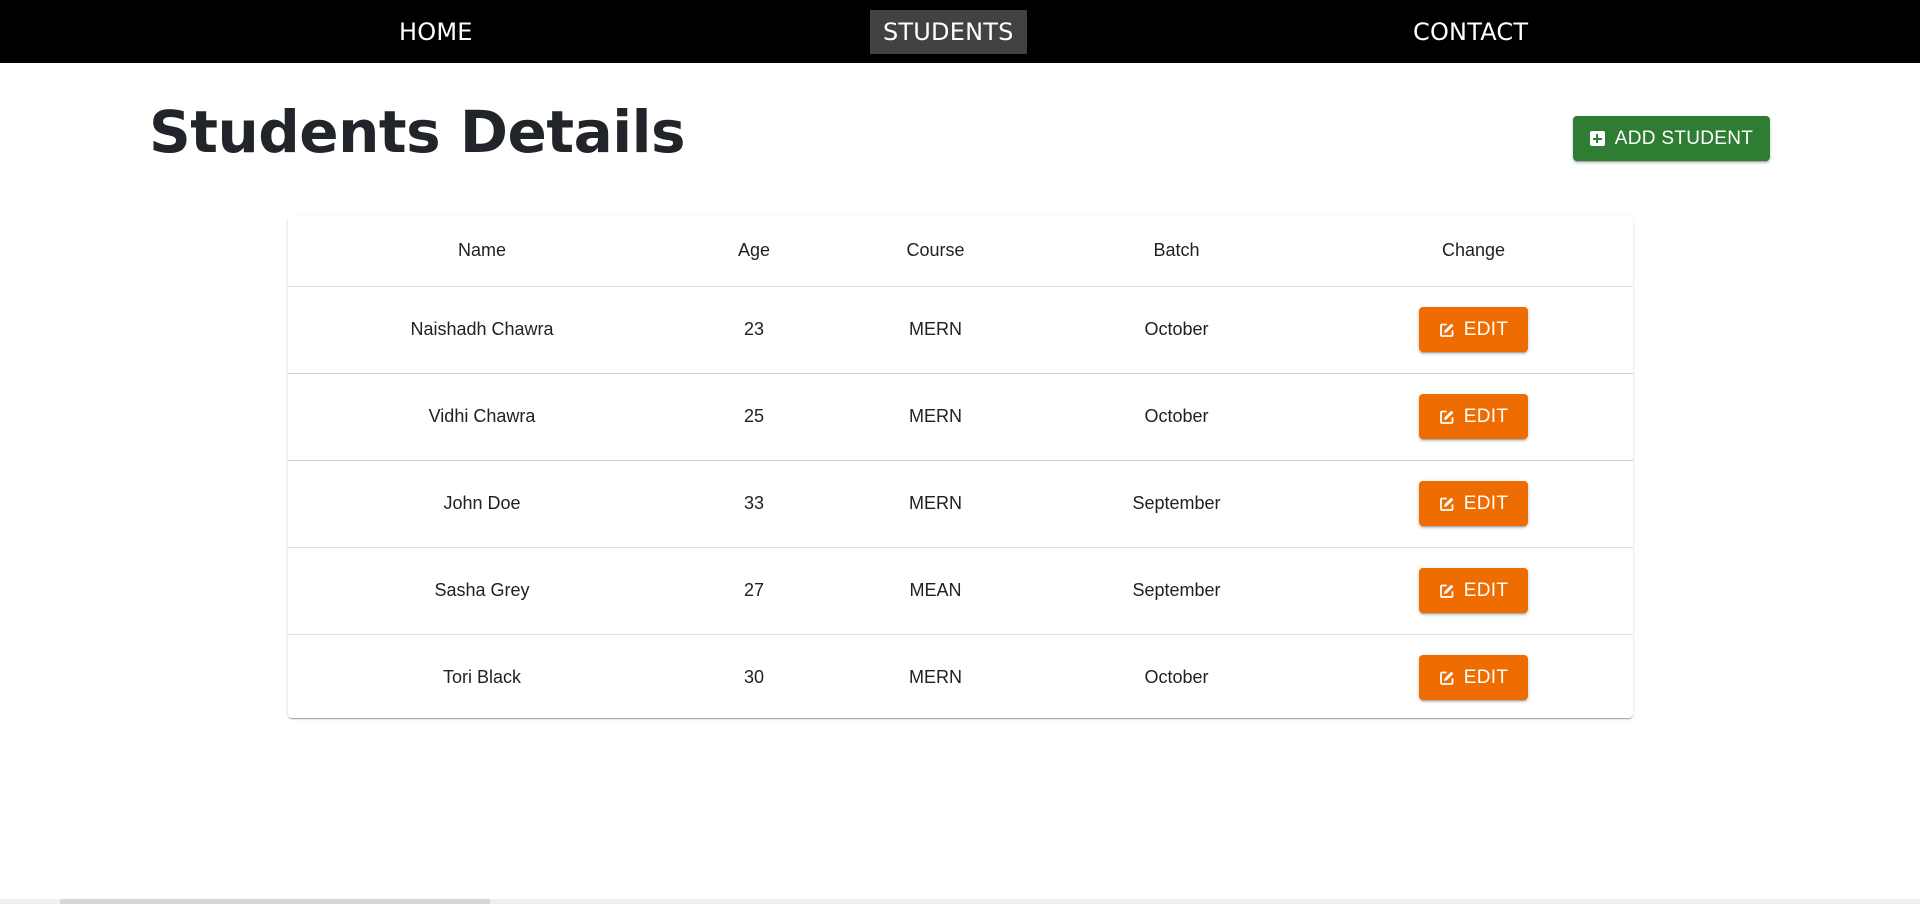  What do you see at coordinates (754, 504) in the screenshot?
I see `cell-age: 33` at bounding box center [754, 504].